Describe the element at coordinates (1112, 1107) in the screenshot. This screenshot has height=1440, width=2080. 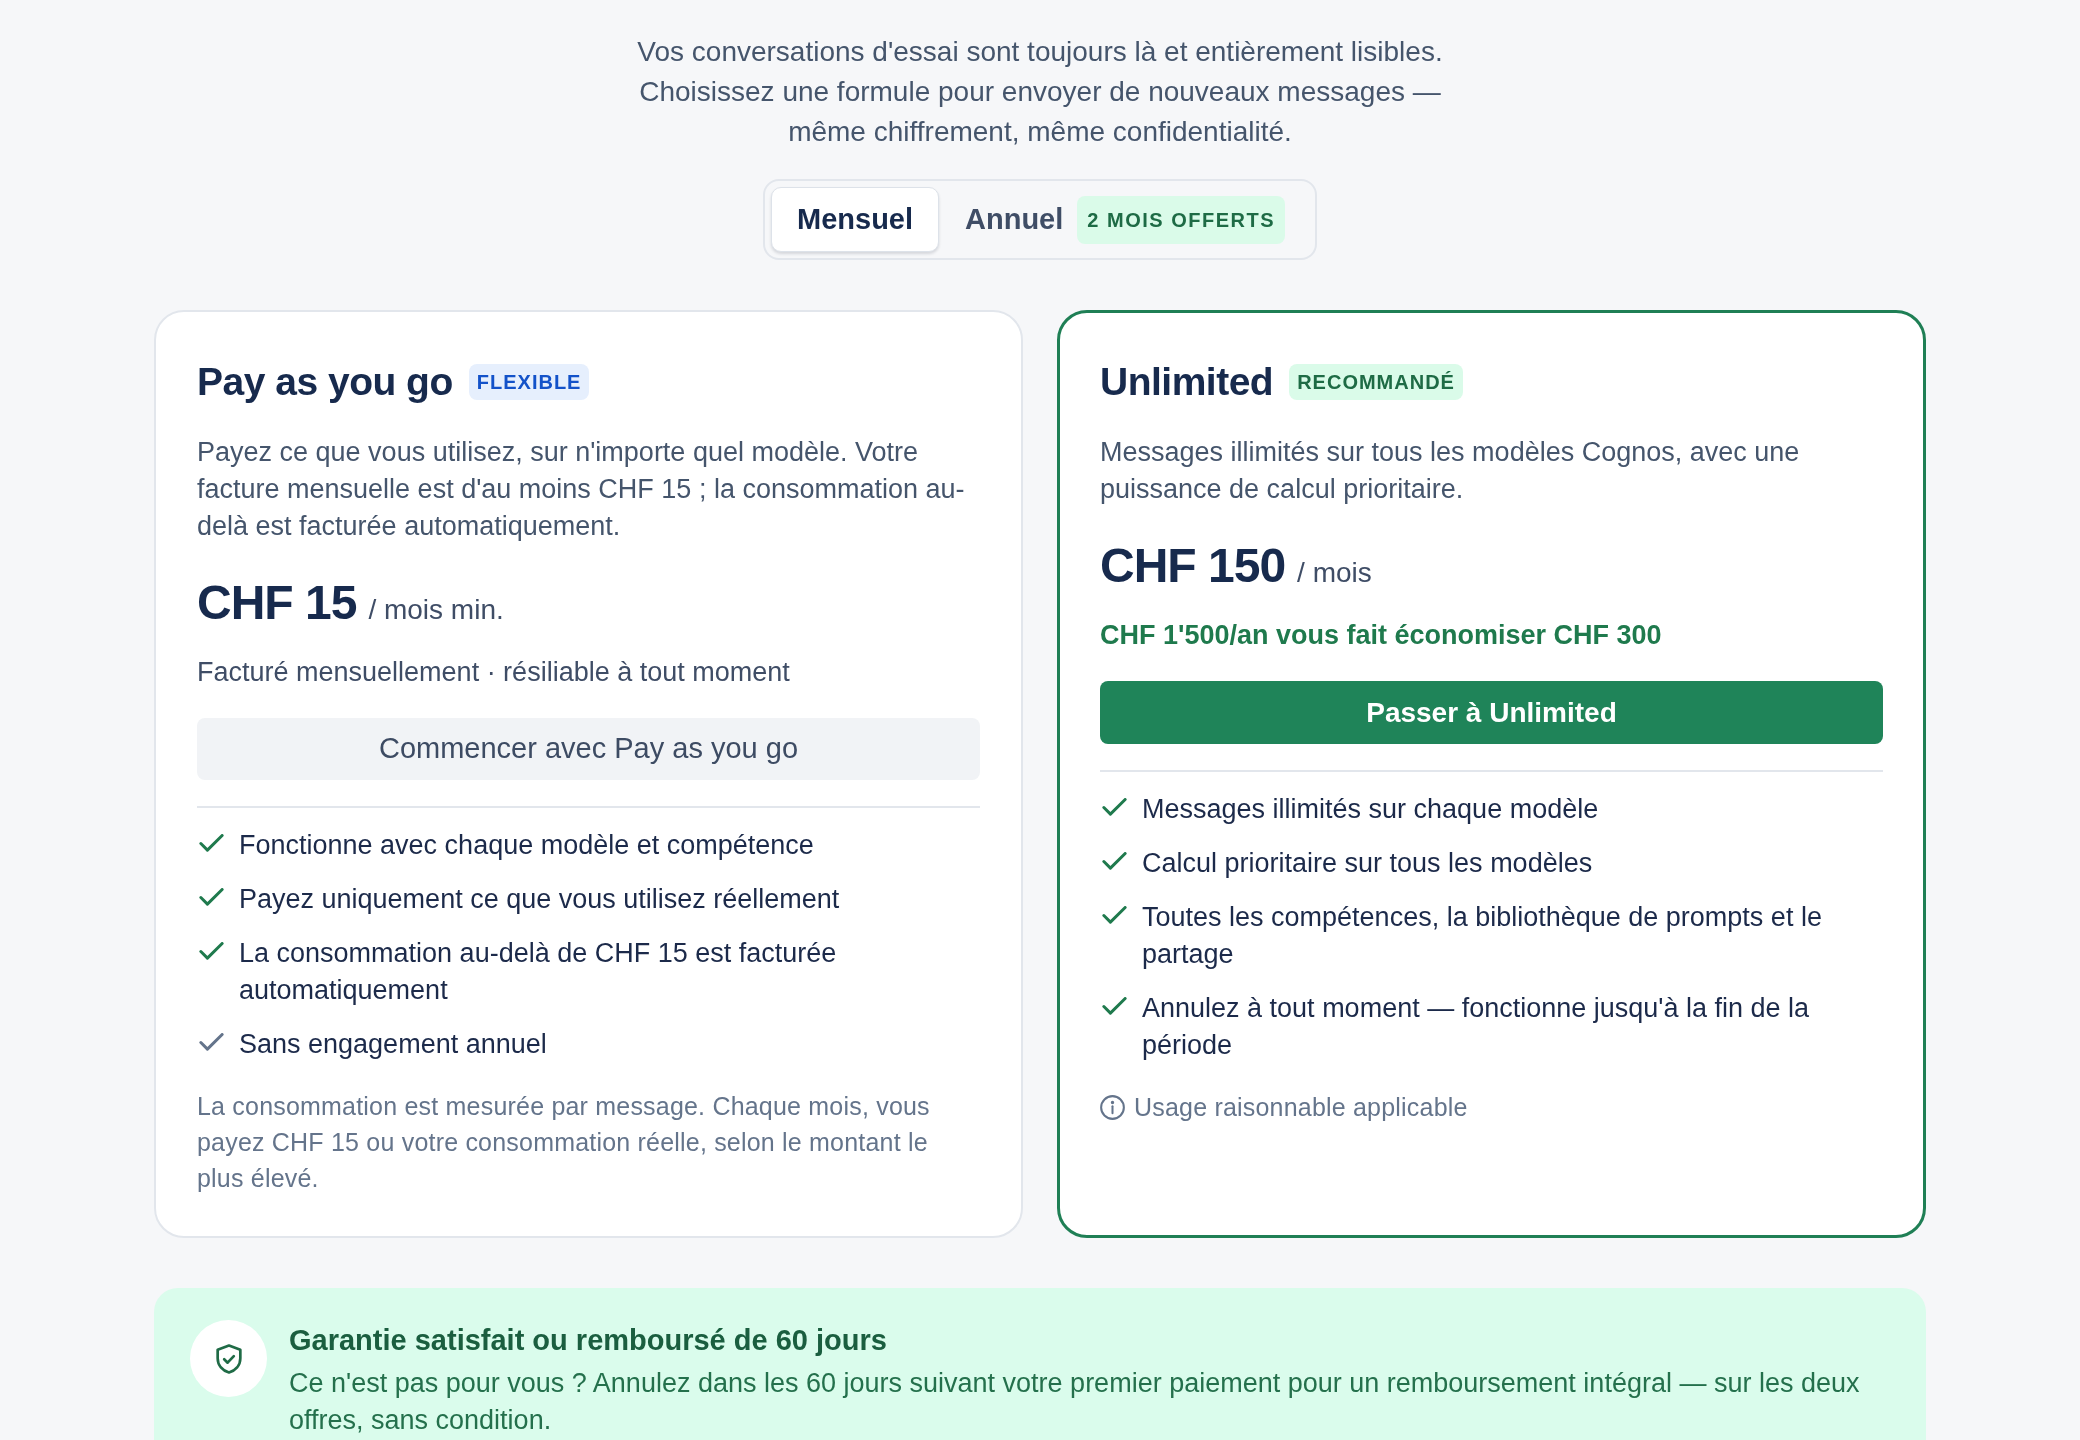
I see `info-icon` at that location.